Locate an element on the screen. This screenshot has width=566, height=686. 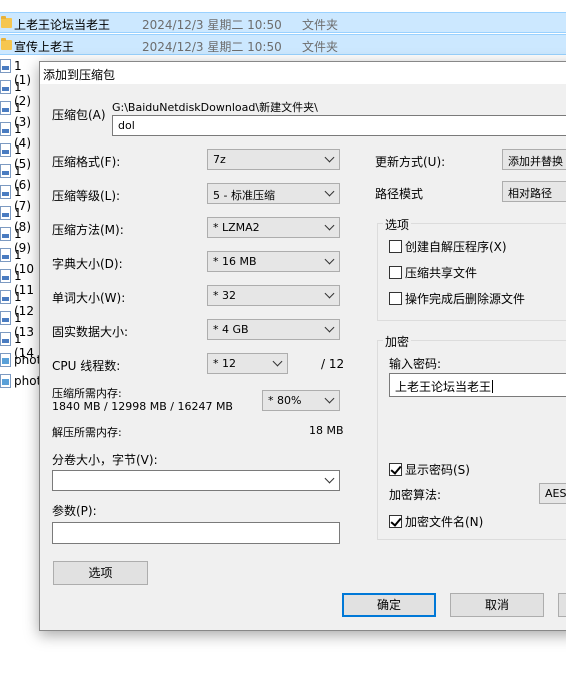
mem-decompress-label: 解压所需内存: is located at coordinates (87, 432).